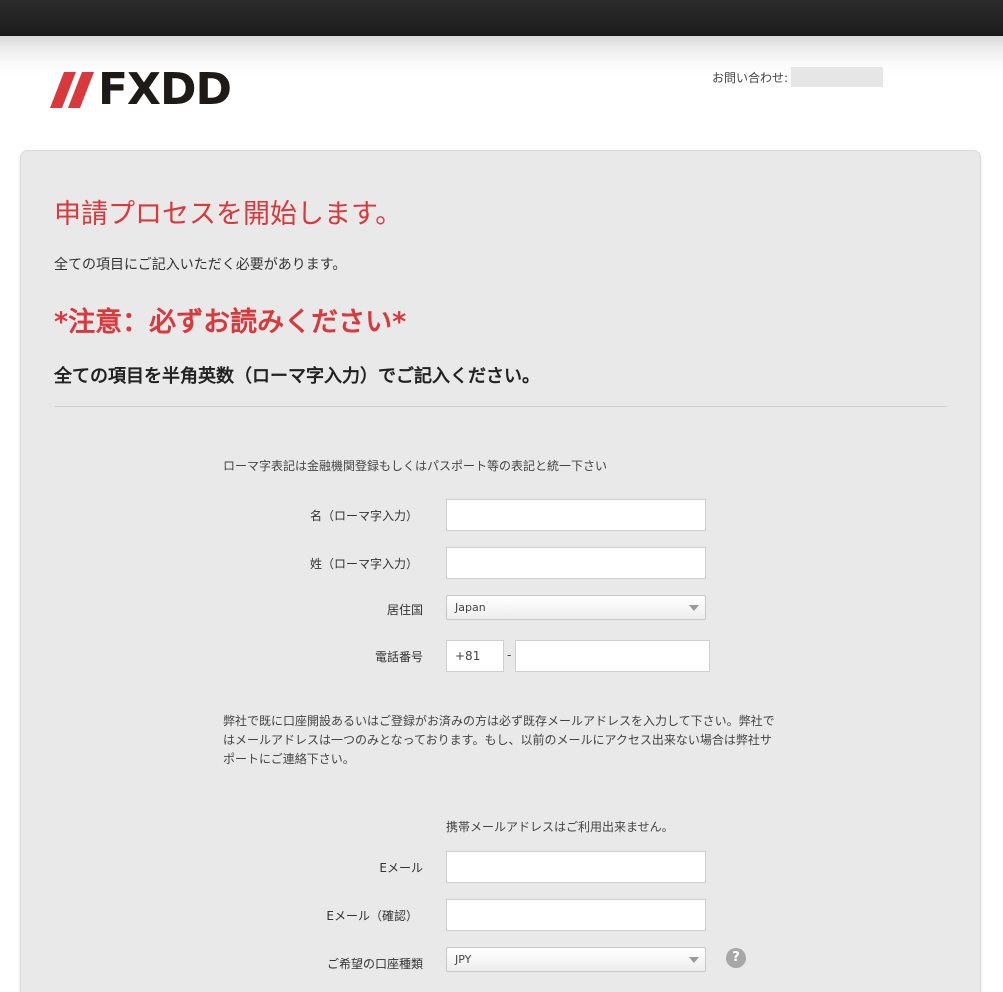 This screenshot has height=992, width=1003. What do you see at coordinates (576, 515) in the screenshot?
I see `first-name-input` at bounding box center [576, 515].